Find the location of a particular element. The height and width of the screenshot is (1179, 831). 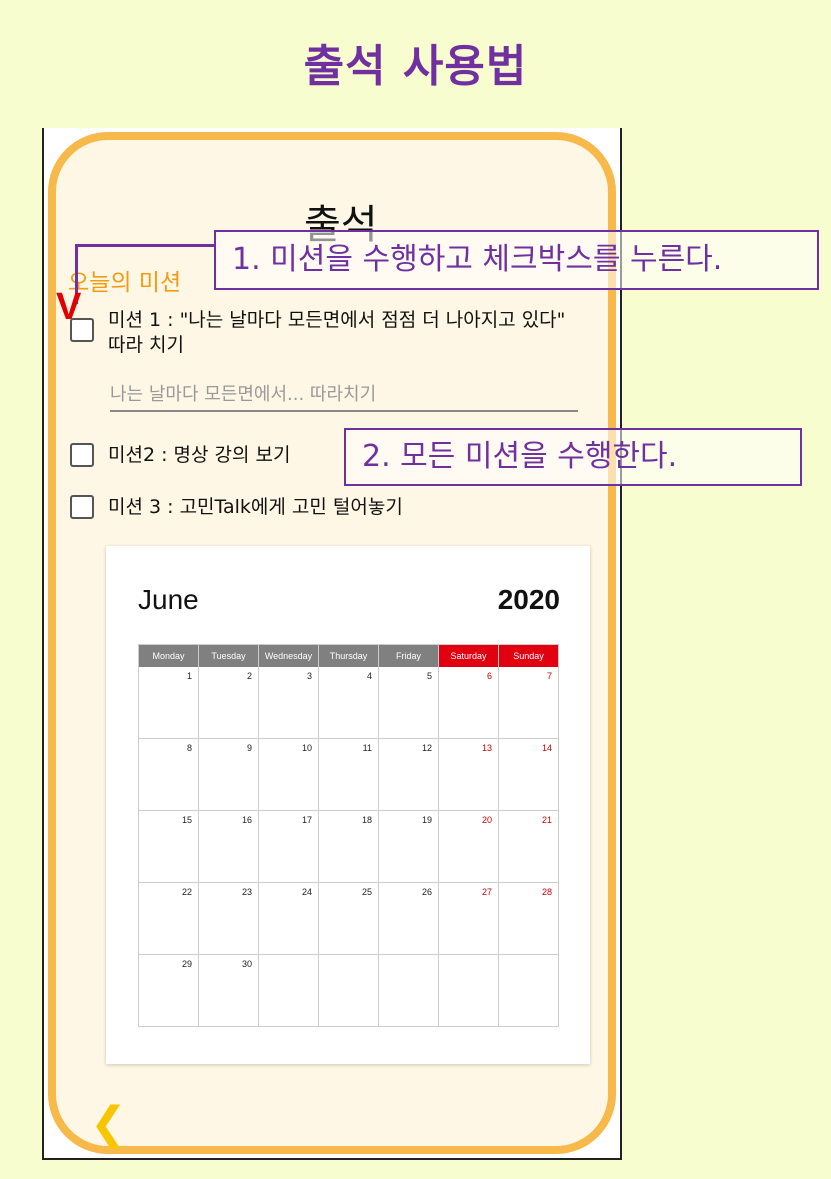

mission-1-label: 미션 1 : "나는 날마다 모든면에서 점점 더 나아지고 있다" 따라 치기 is located at coordinates (337, 332).